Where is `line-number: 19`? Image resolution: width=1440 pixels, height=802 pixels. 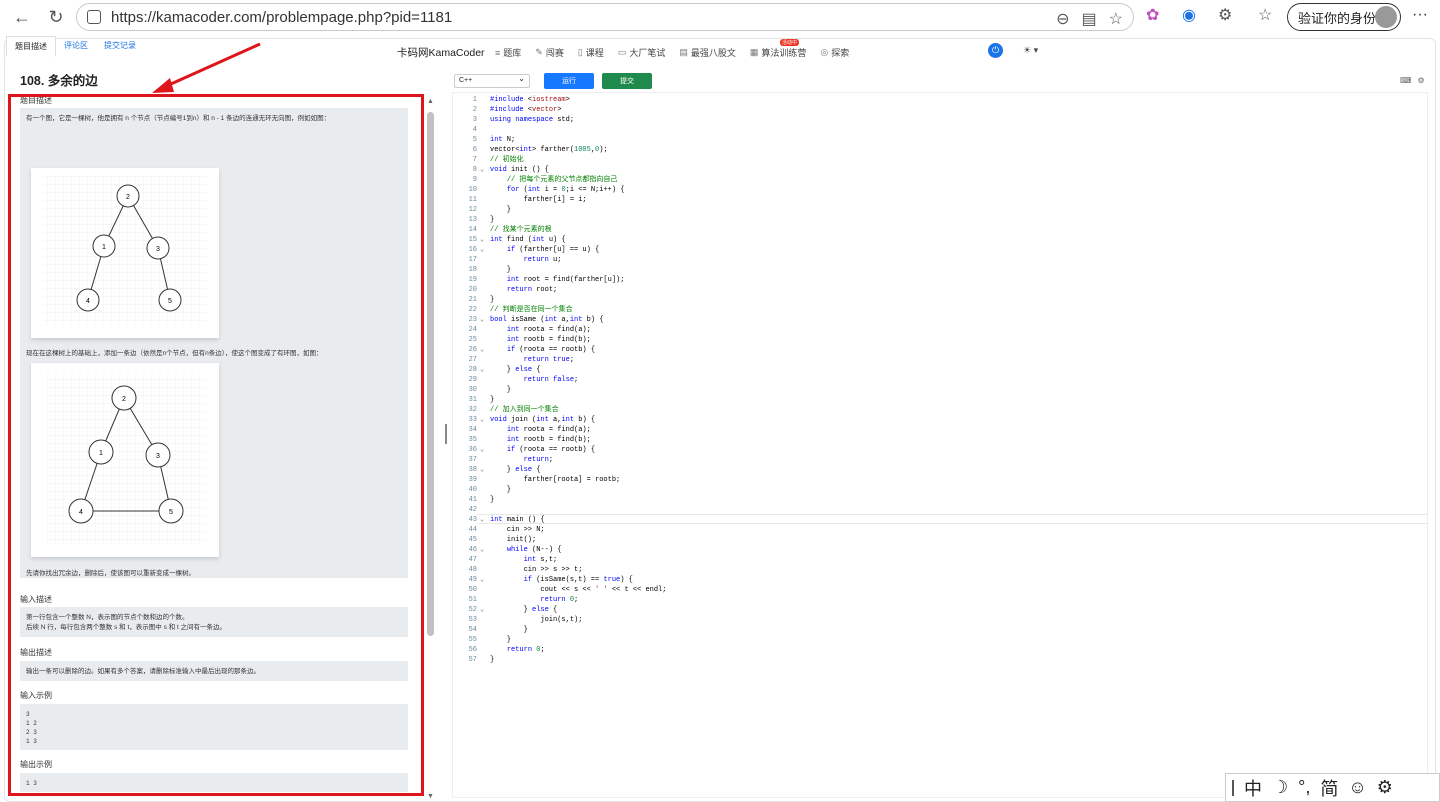
line-number: 19 is located at coordinates (472, 280).